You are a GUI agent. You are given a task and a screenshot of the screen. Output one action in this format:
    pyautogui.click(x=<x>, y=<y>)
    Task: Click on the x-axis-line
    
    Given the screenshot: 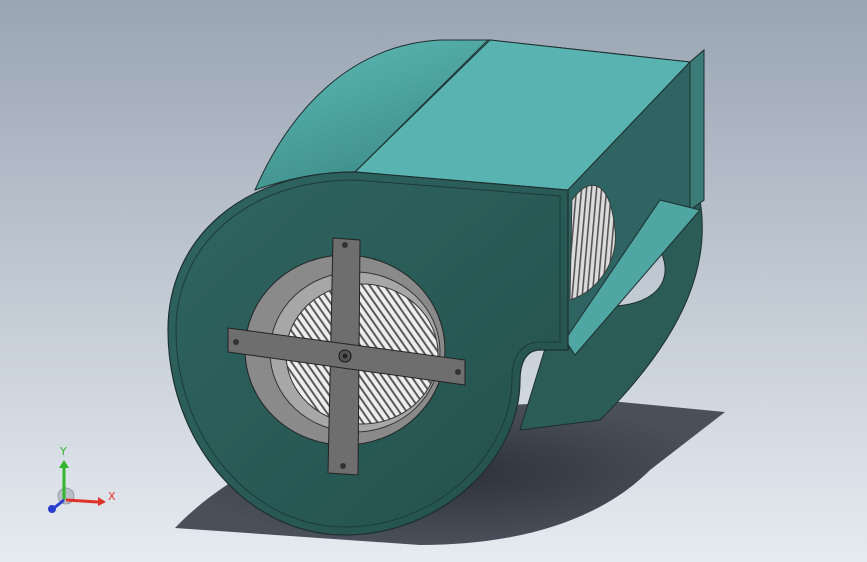 What is the action you would take?
    pyautogui.click(x=82, y=501)
    